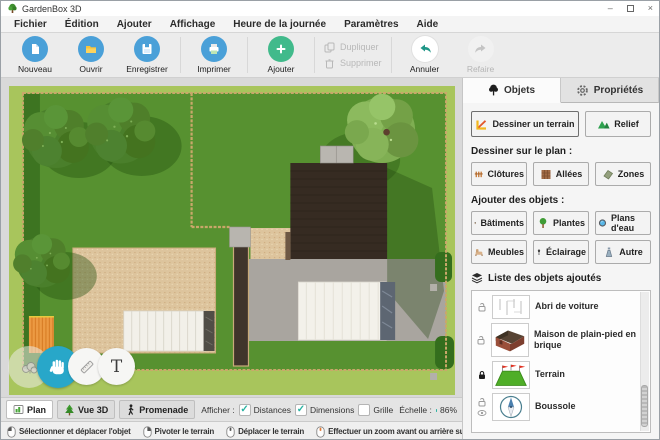  I want to click on chimney, so click(337, 154).